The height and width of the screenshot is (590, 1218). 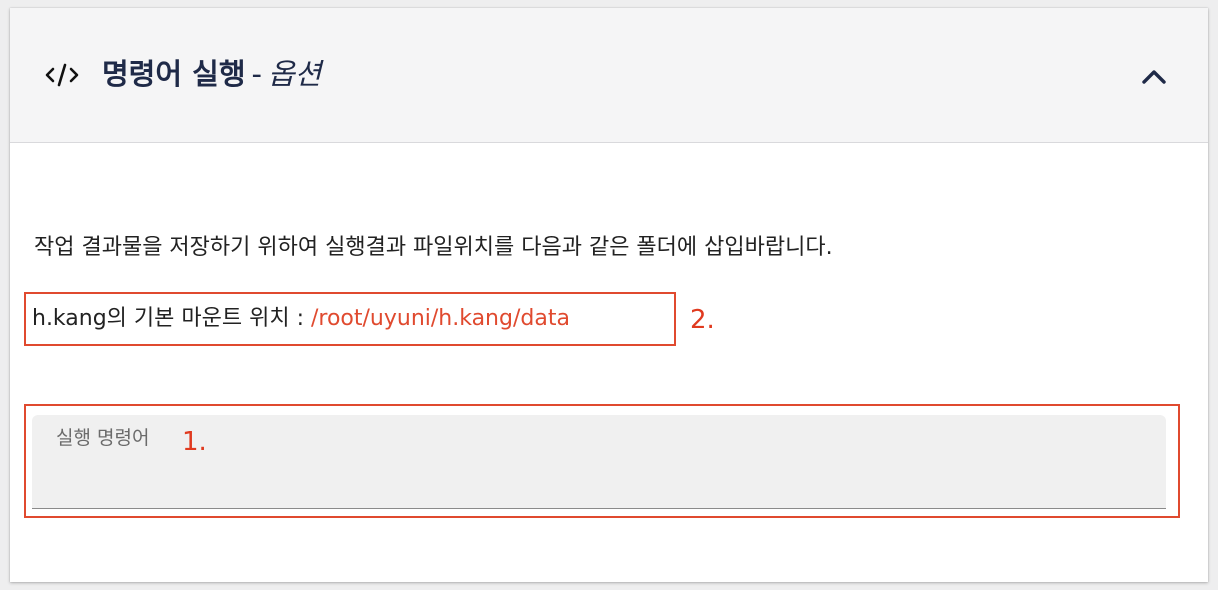 I want to click on code-icon, so click(x=62, y=75).